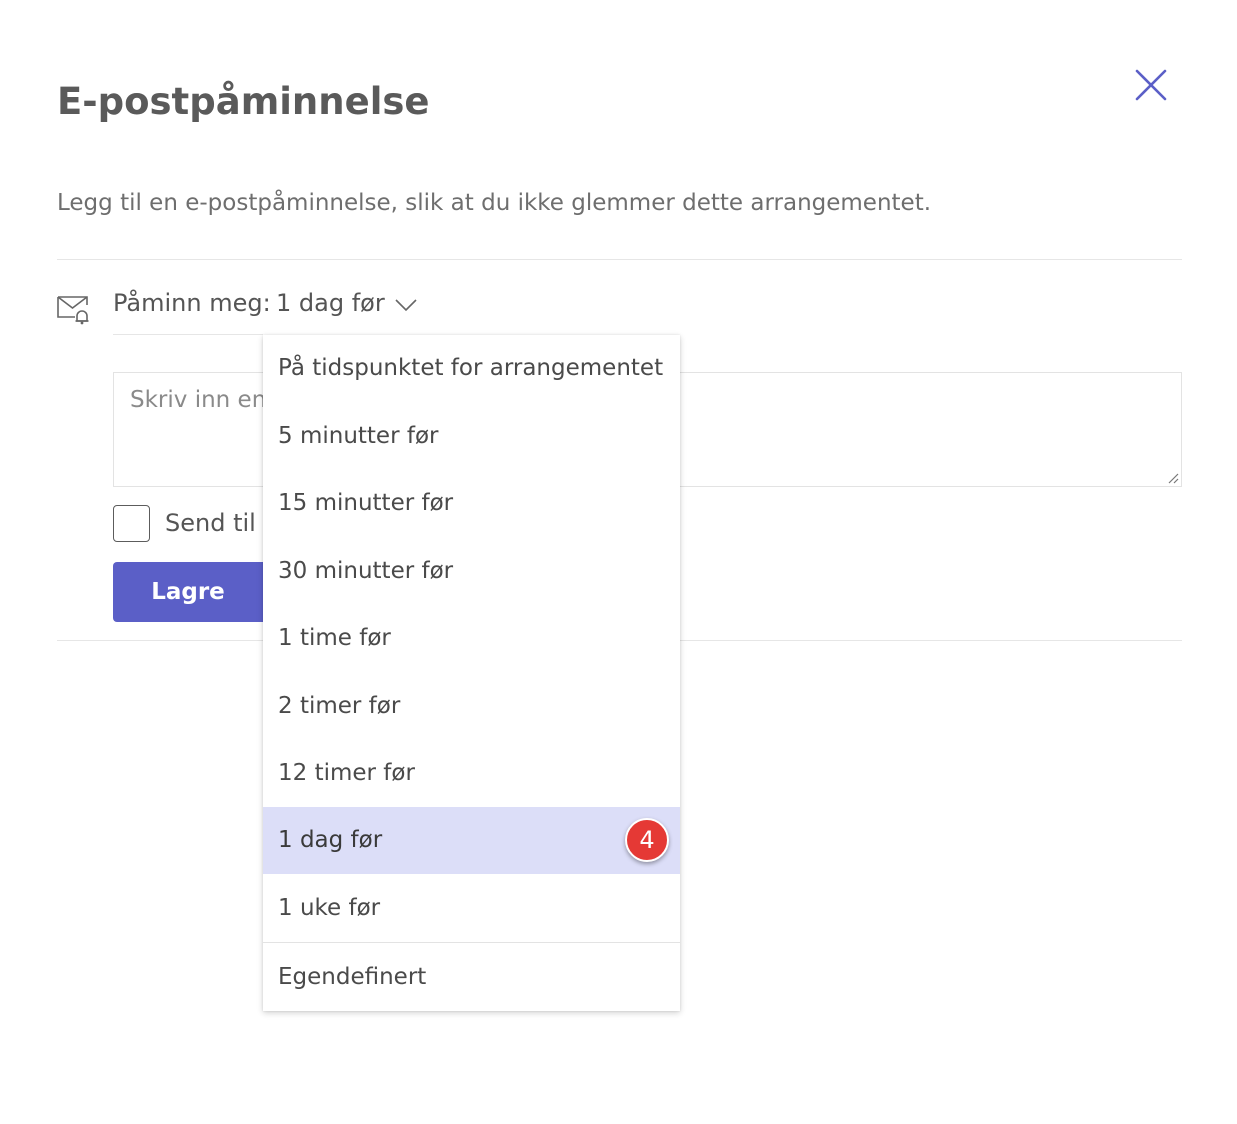  I want to click on mail-bell-icon, so click(73, 308).